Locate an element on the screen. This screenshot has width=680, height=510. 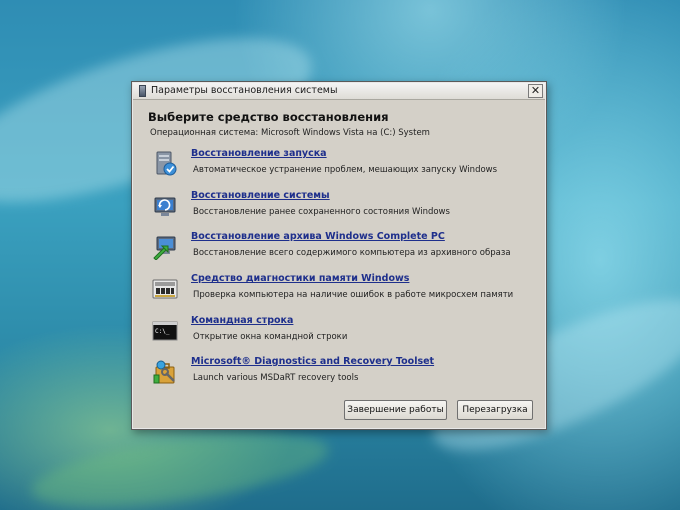
command-prompt-icon: C:\_ is located at coordinates (165, 331).